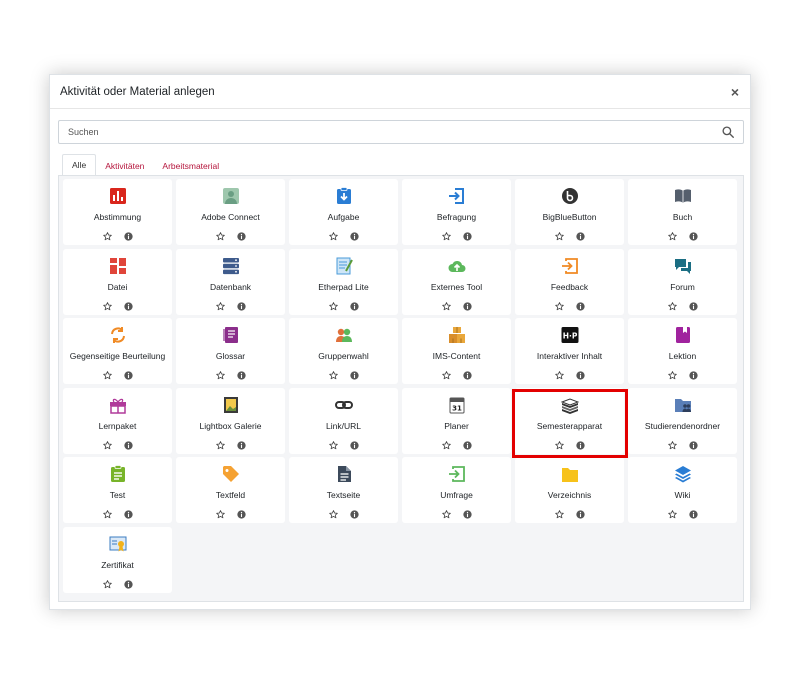 This screenshot has width=800, height=684. What do you see at coordinates (456, 420) in the screenshot?
I see `activity-card-planer: 31 Planer` at bounding box center [456, 420].